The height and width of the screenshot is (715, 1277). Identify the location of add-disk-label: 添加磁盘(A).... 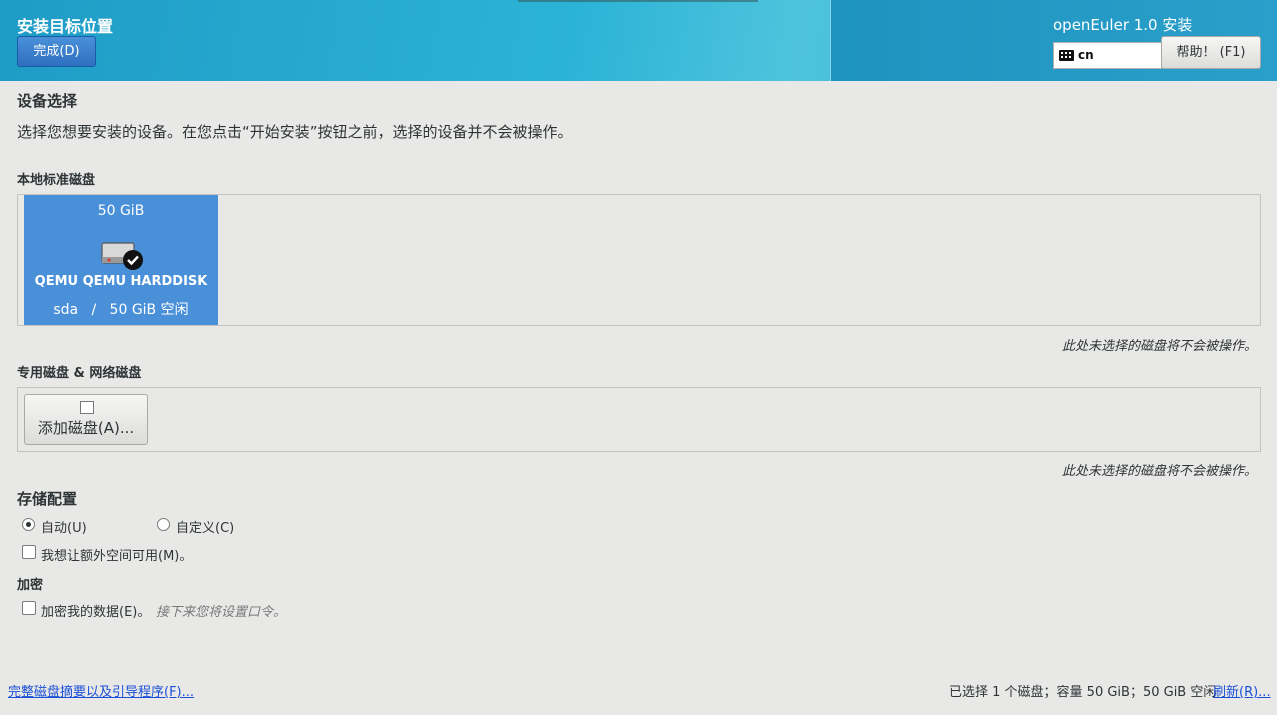
(86, 428).